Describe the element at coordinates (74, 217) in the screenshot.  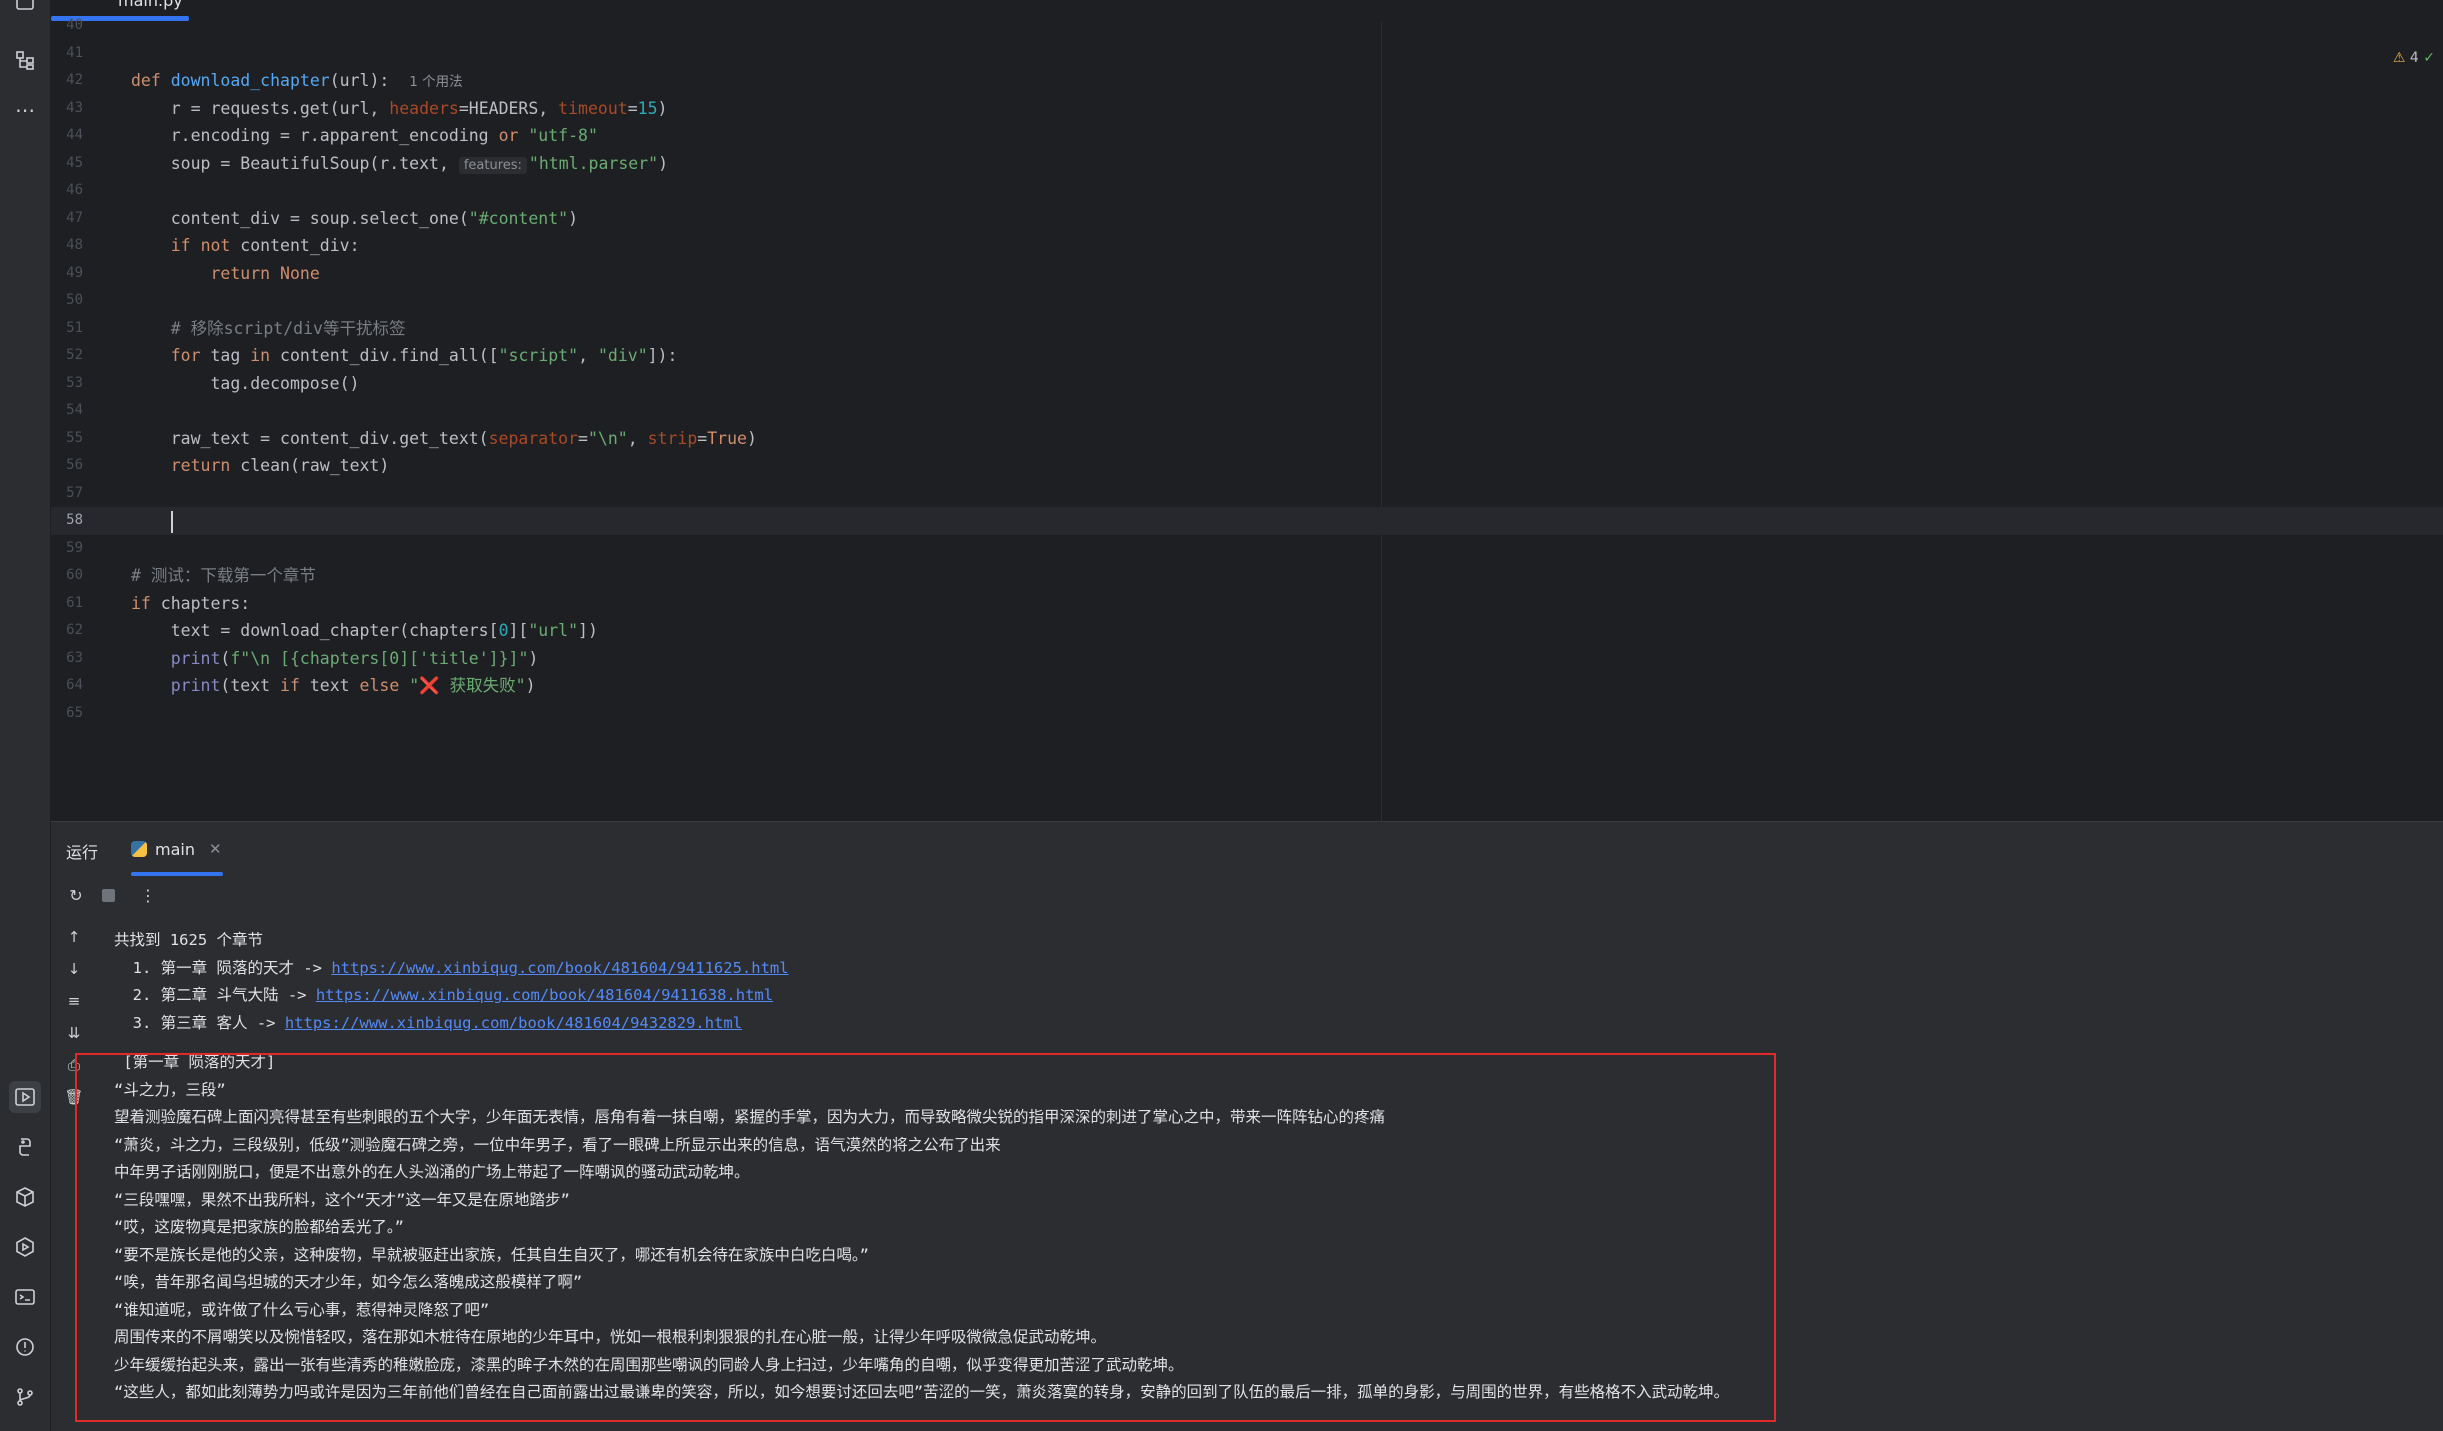
I see `line-number: 47` at that location.